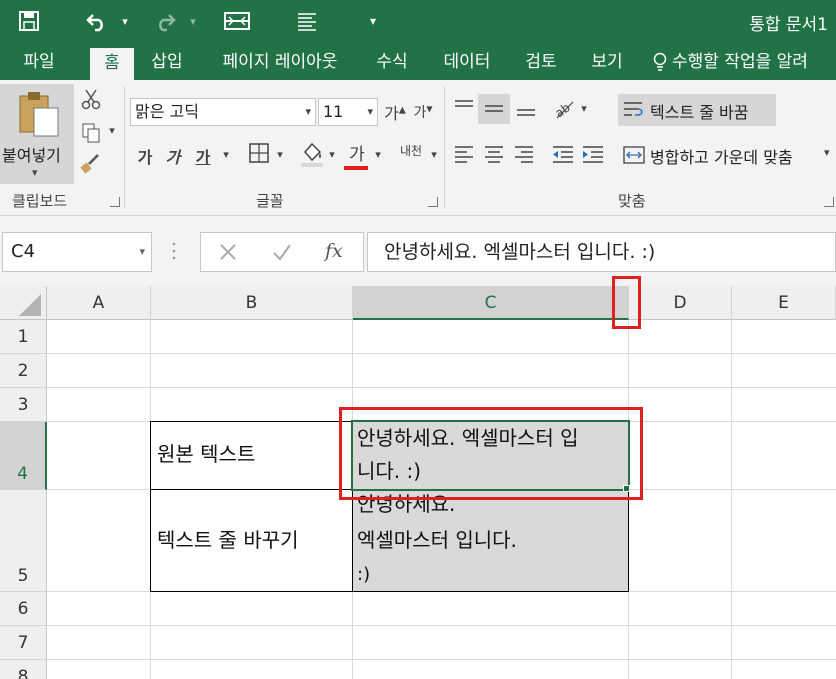  What do you see at coordinates (237, 21) in the screenshot?
I see `form-icon` at bounding box center [237, 21].